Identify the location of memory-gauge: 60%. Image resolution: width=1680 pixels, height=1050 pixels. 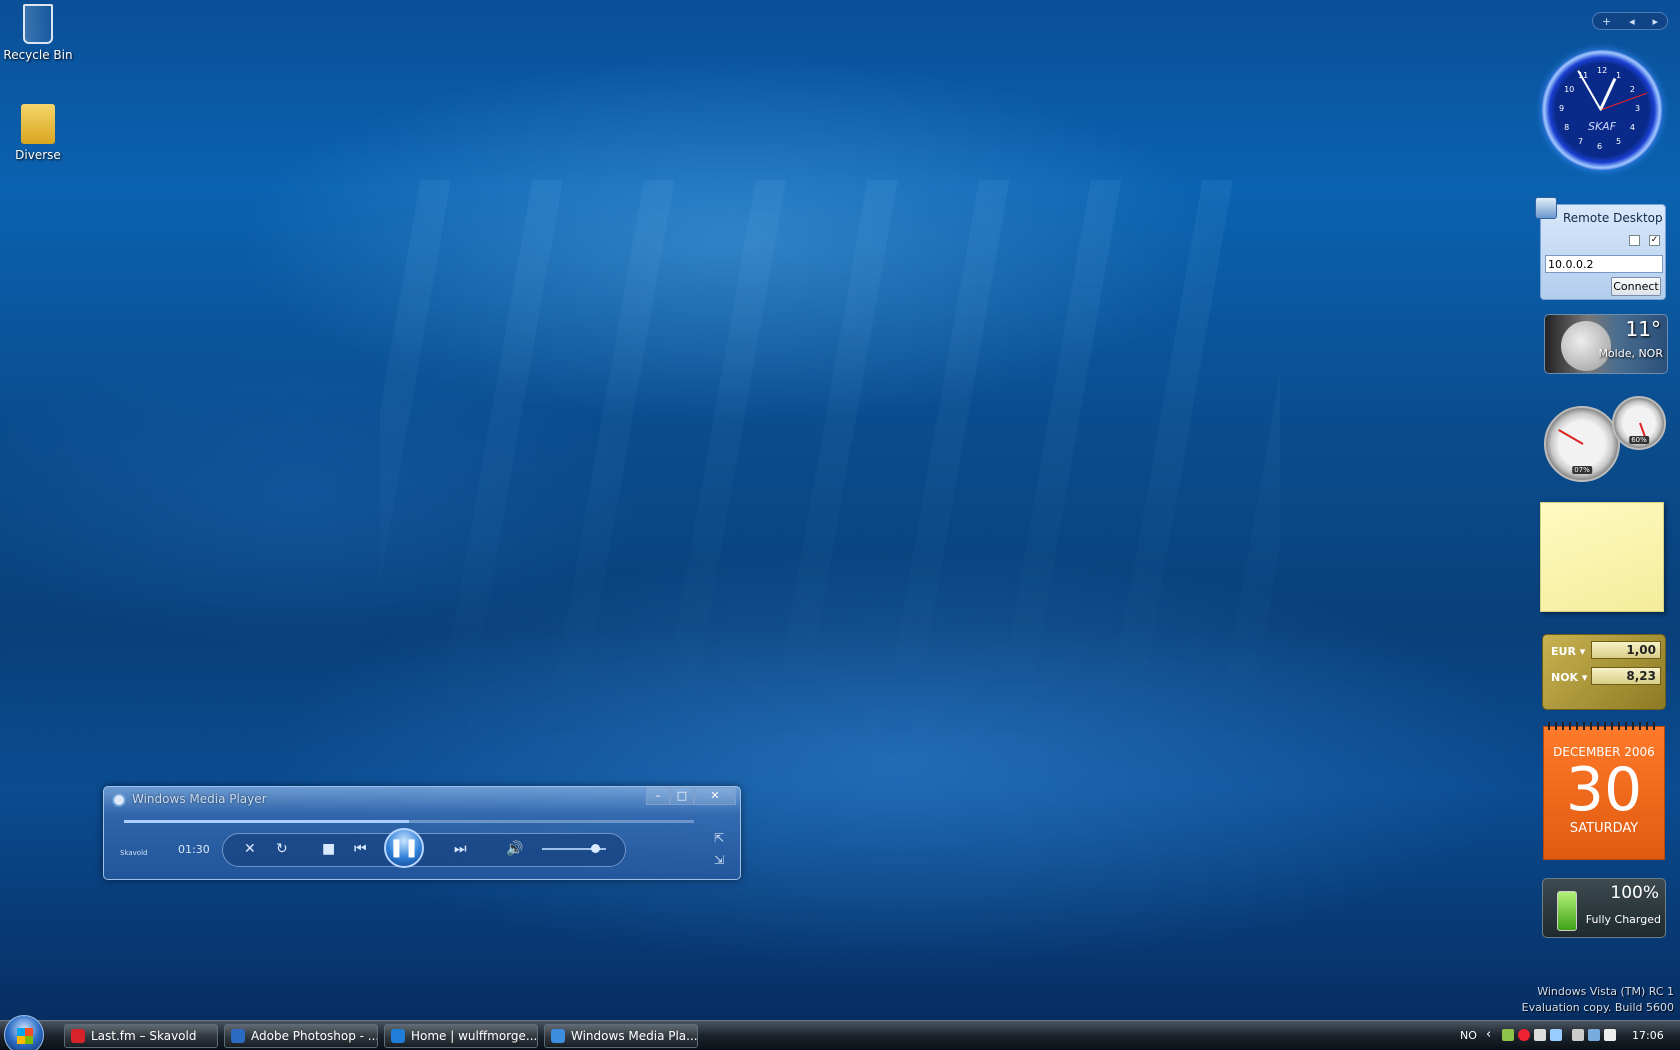
(1639, 423).